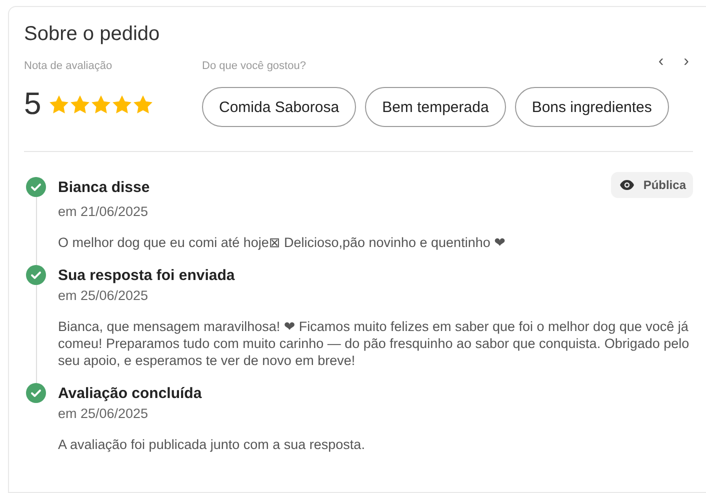  What do you see at coordinates (279, 107) in the screenshot?
I see `tag-chip: Comida Saborosa` at bounding box center [279, 107].